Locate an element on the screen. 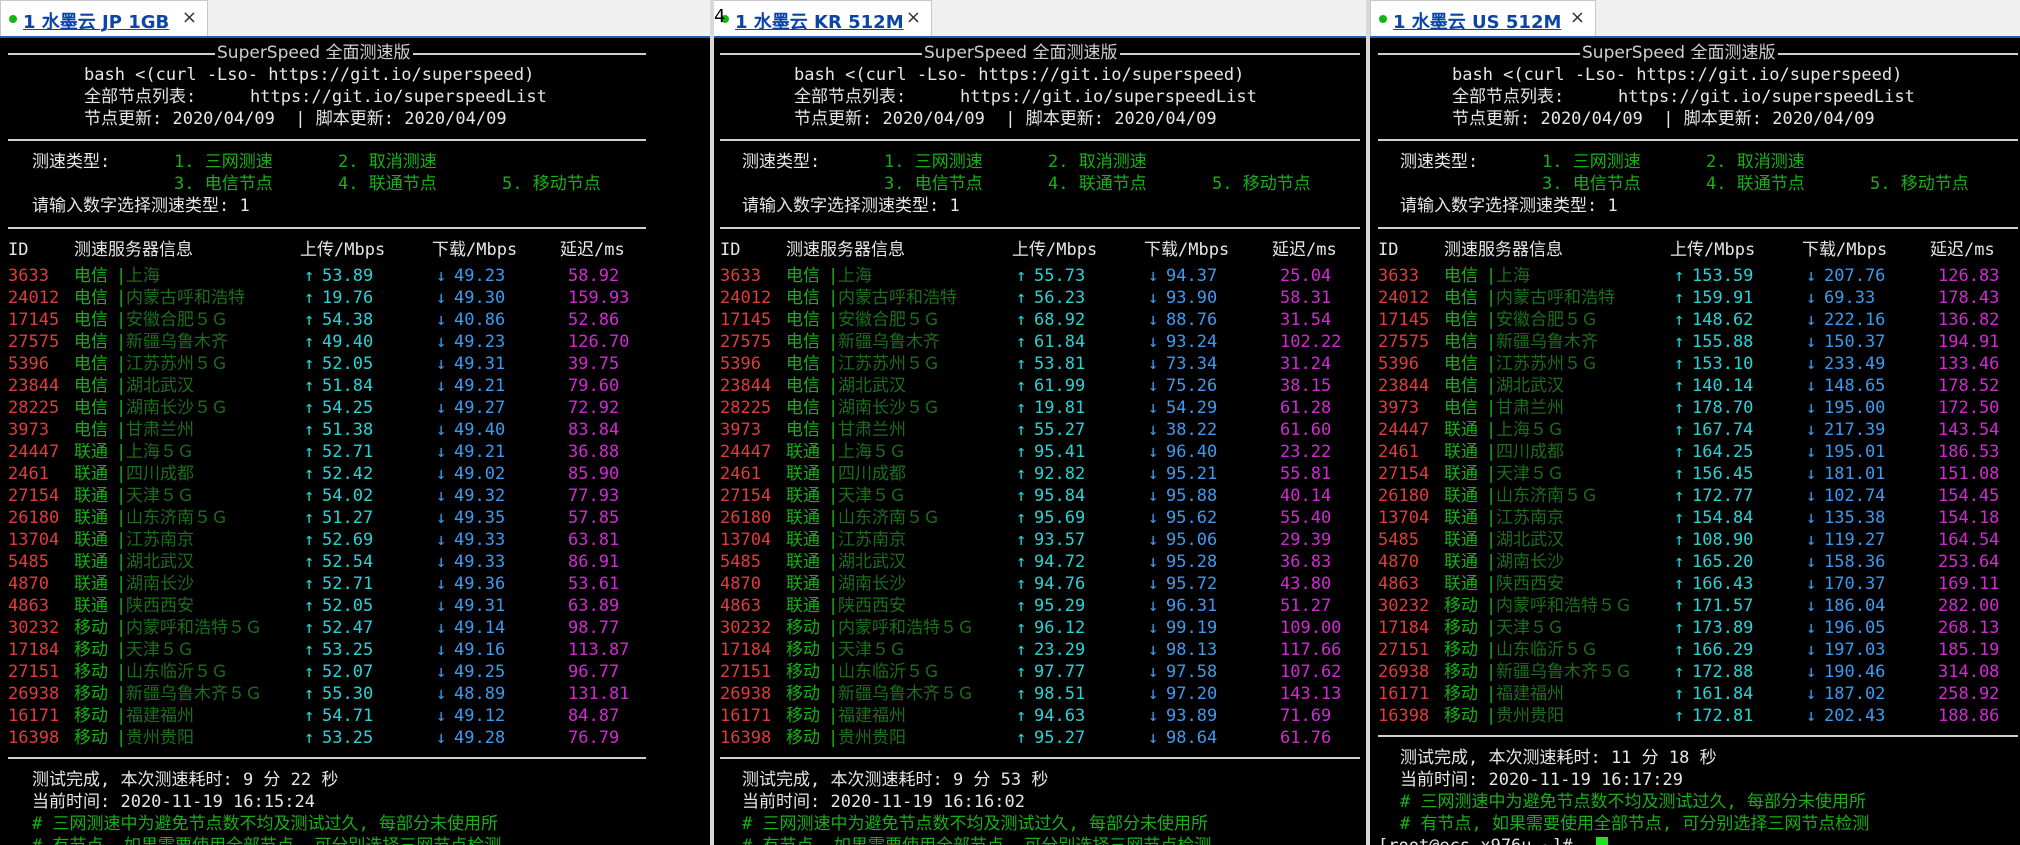 The height and width of the screenshot is (845, 2020). menu-option-2: 2. 取消测速 is located at coordinates (387, 162).